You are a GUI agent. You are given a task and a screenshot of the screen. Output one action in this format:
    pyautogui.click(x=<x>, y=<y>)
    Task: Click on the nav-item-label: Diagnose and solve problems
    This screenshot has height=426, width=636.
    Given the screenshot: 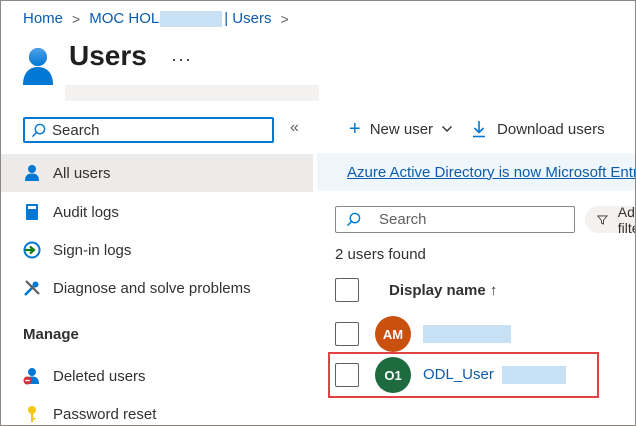 What is the action you would take?
    pyautogui.click(x=152, y=288)
    